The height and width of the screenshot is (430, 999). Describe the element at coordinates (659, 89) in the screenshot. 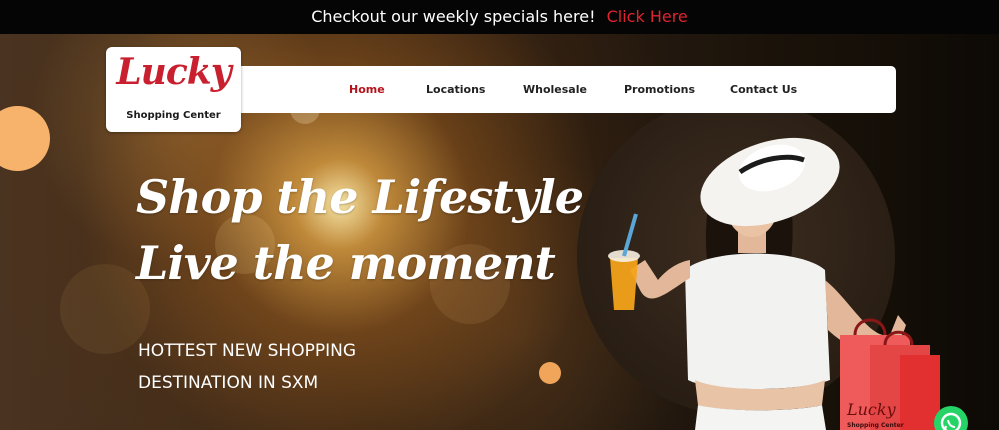

I see `nav-item-promotions: Promotions` at that location.